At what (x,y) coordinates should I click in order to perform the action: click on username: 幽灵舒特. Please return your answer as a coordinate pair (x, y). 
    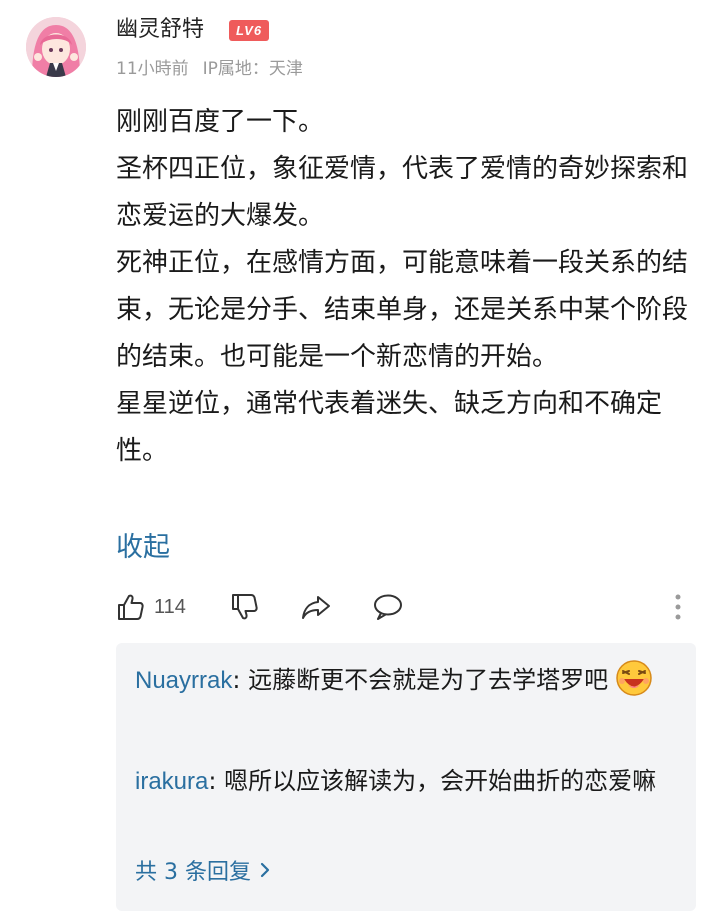
    Looking at the image, I should click on (160, 30).